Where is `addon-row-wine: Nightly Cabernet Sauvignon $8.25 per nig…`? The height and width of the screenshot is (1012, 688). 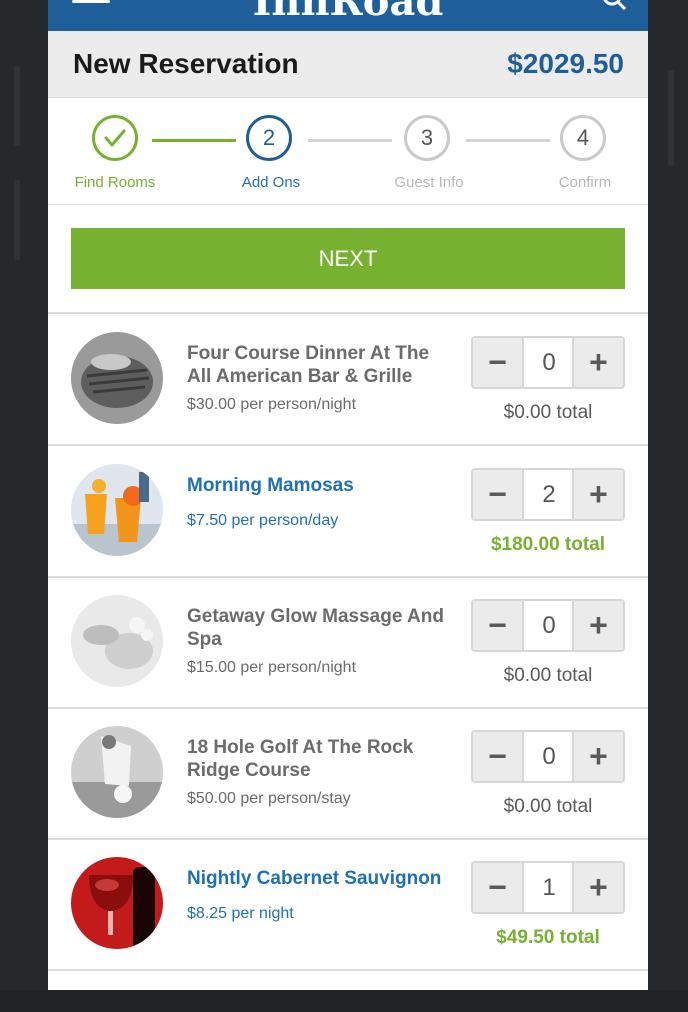
addon-row-wine: Nightly Cabernet Sauvignon $8.25 per nig… is located at coordinates (348, 905).